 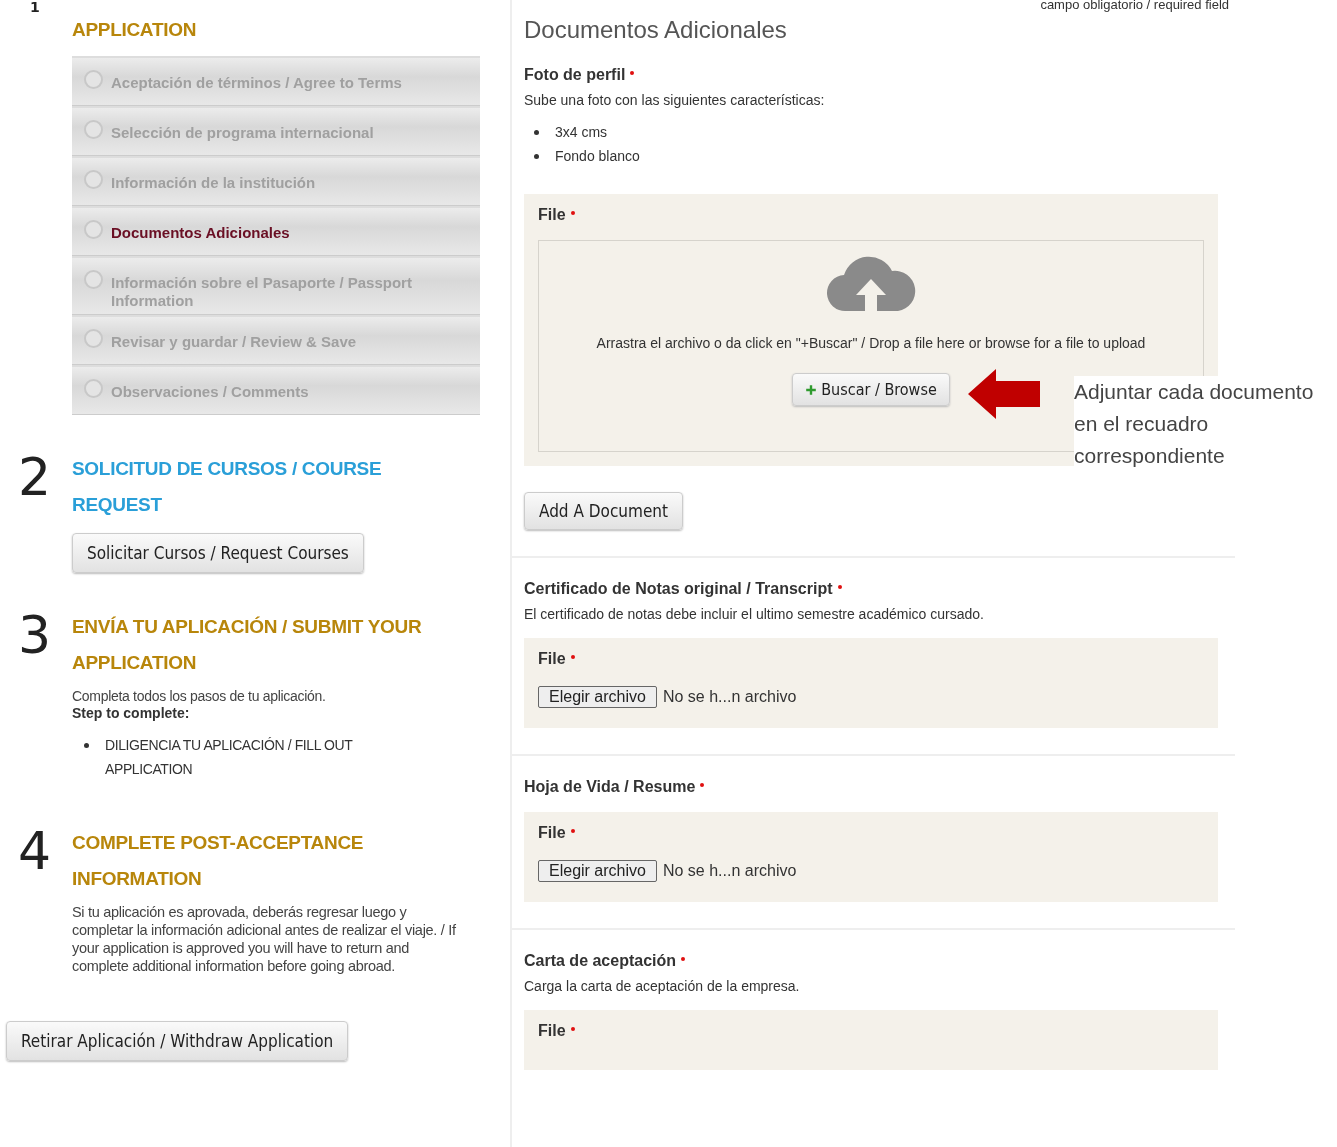 What do you see at coordinates (1134, 6) in the screenshot?
I see `required-note: campo obligatorio / required field` at bounding box center [1134, 6].